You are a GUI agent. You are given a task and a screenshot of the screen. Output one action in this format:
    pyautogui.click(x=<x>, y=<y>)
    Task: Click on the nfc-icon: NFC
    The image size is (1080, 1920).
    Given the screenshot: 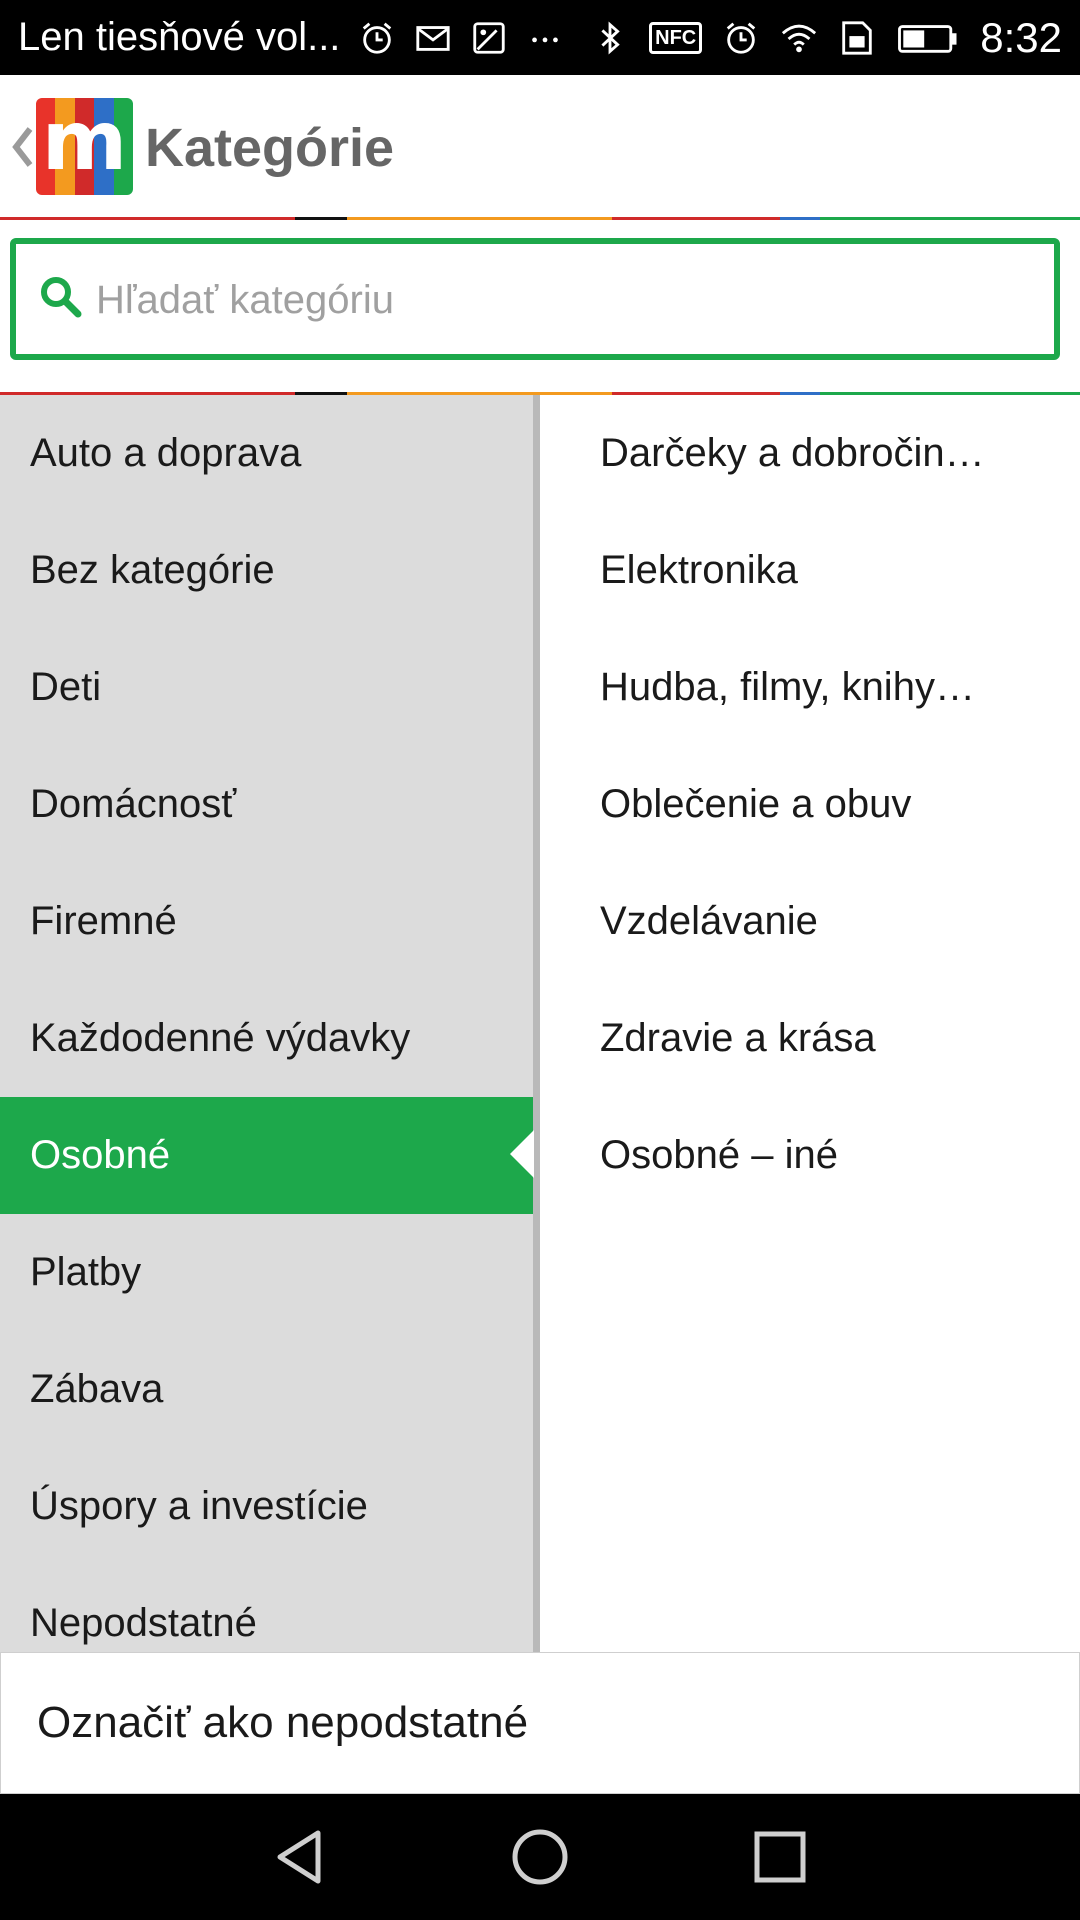 What is the action you would take?
    pyautogui.click(x=676, y=37)
    